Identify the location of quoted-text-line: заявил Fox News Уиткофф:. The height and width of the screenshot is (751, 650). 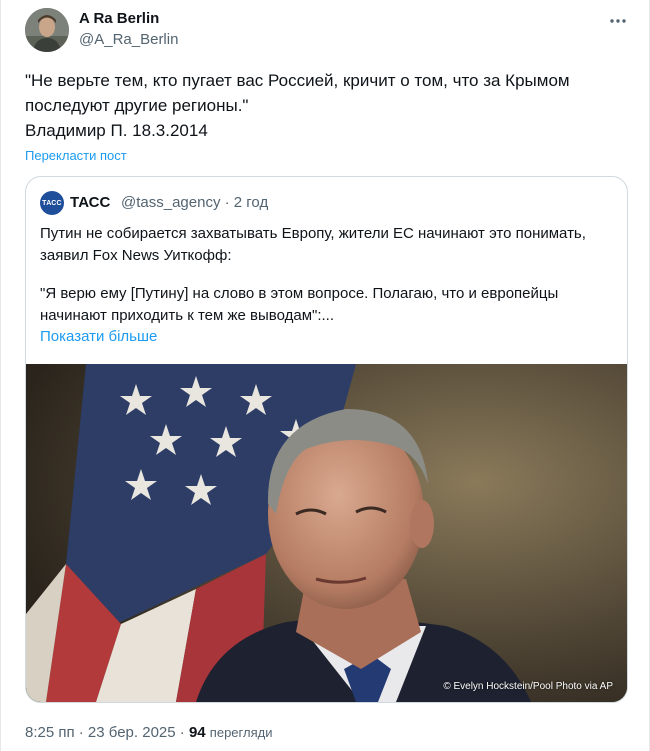
(136, 255).